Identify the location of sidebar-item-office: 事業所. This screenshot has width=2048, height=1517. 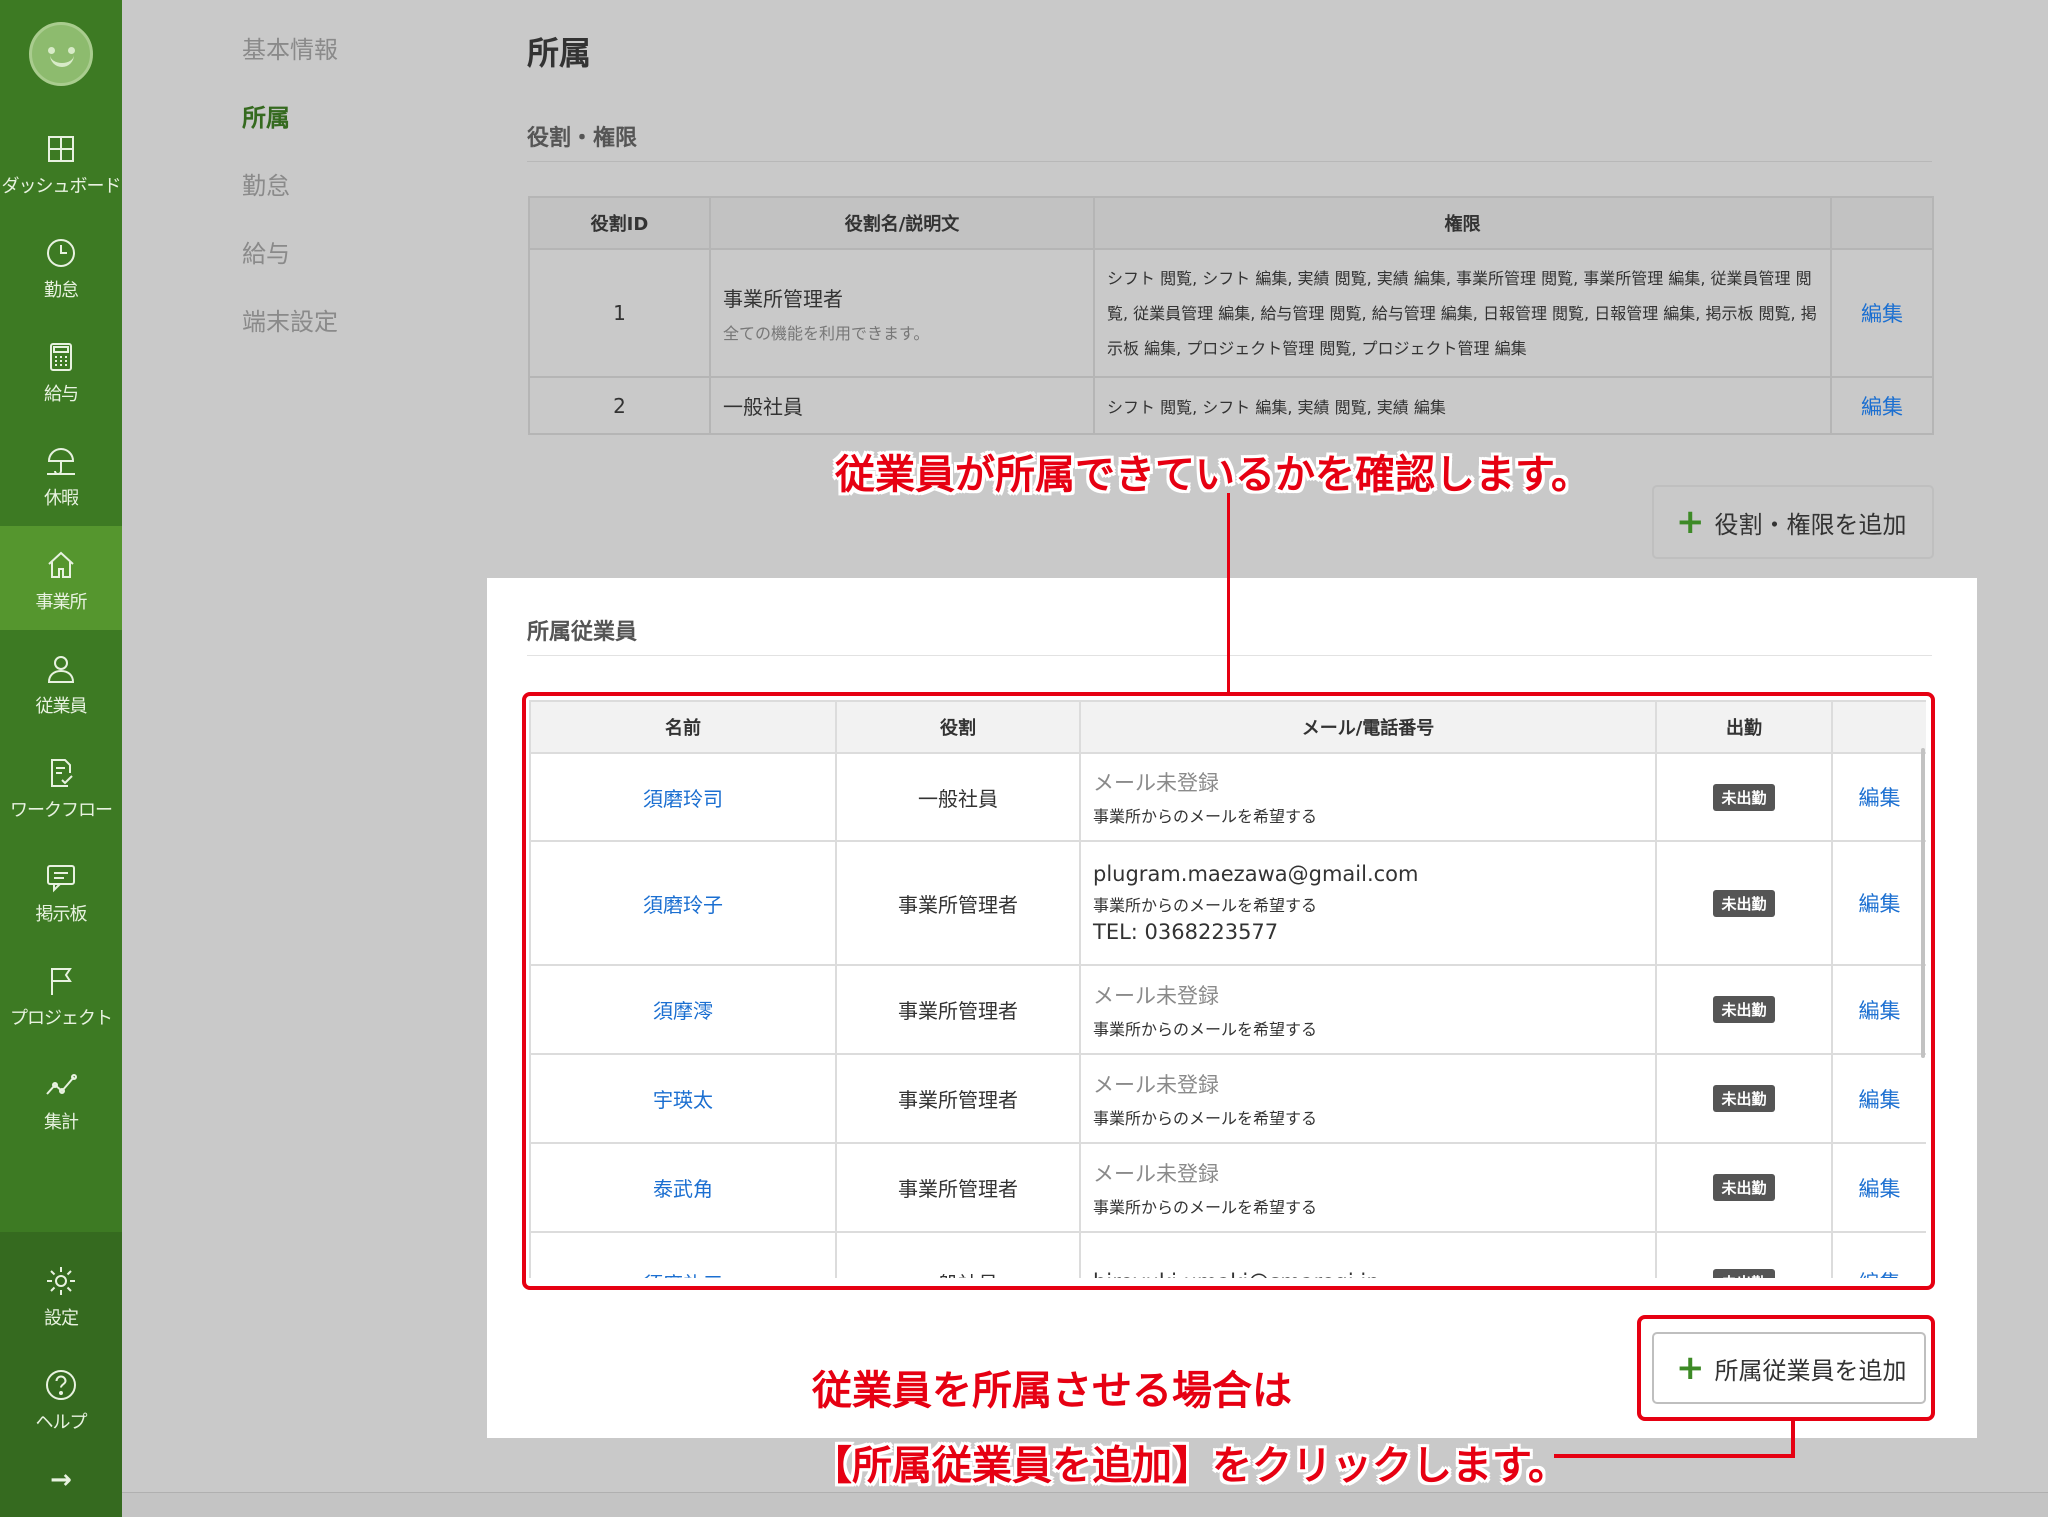
(61, 578).